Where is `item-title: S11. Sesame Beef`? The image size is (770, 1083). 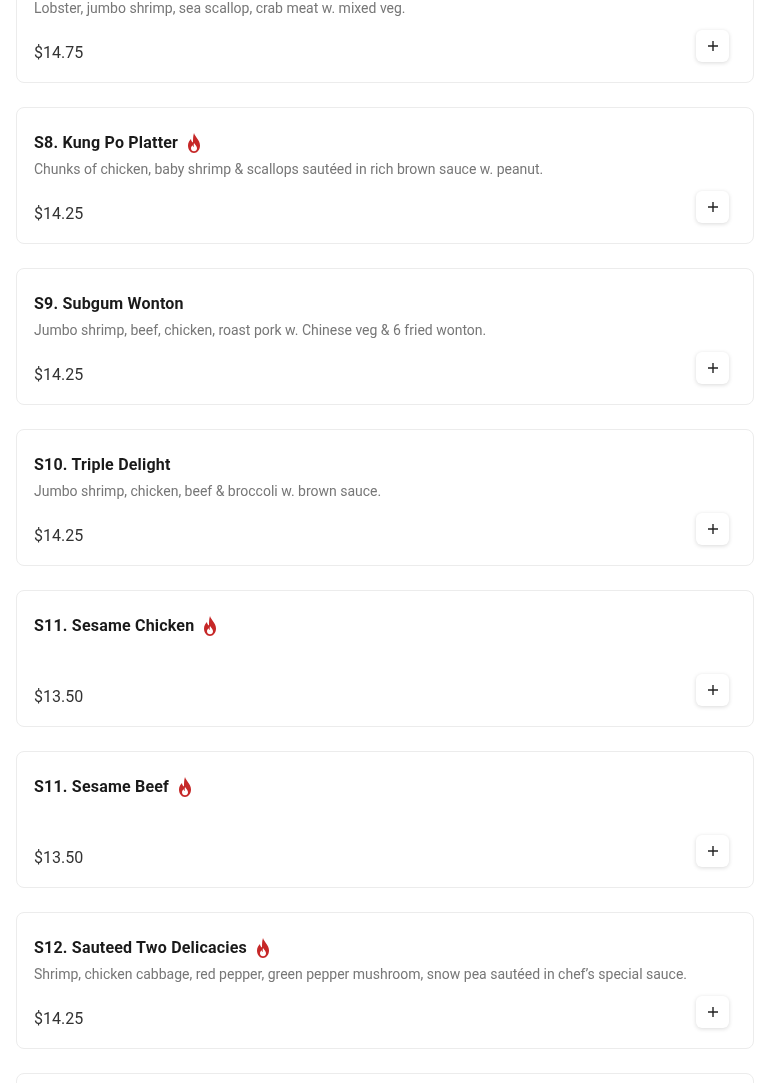 item-title: S11. Sesame Beef is located at coordinates (101, 787).